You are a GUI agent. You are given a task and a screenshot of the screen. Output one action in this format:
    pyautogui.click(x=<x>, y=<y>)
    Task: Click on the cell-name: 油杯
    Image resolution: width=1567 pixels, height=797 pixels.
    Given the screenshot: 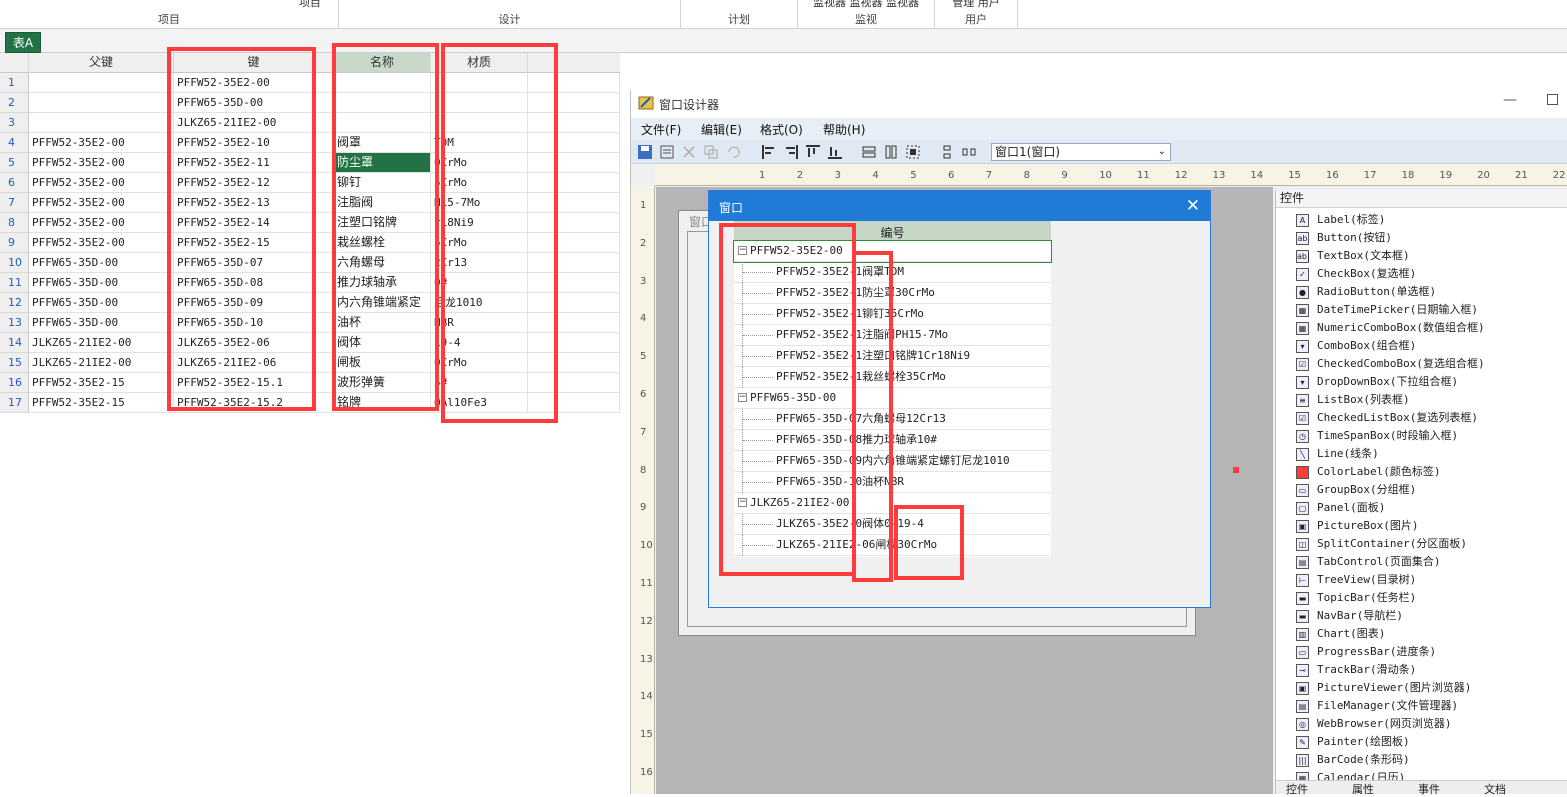 What is the action you would take?
    pyautogui.click(x=382, y=323)
    